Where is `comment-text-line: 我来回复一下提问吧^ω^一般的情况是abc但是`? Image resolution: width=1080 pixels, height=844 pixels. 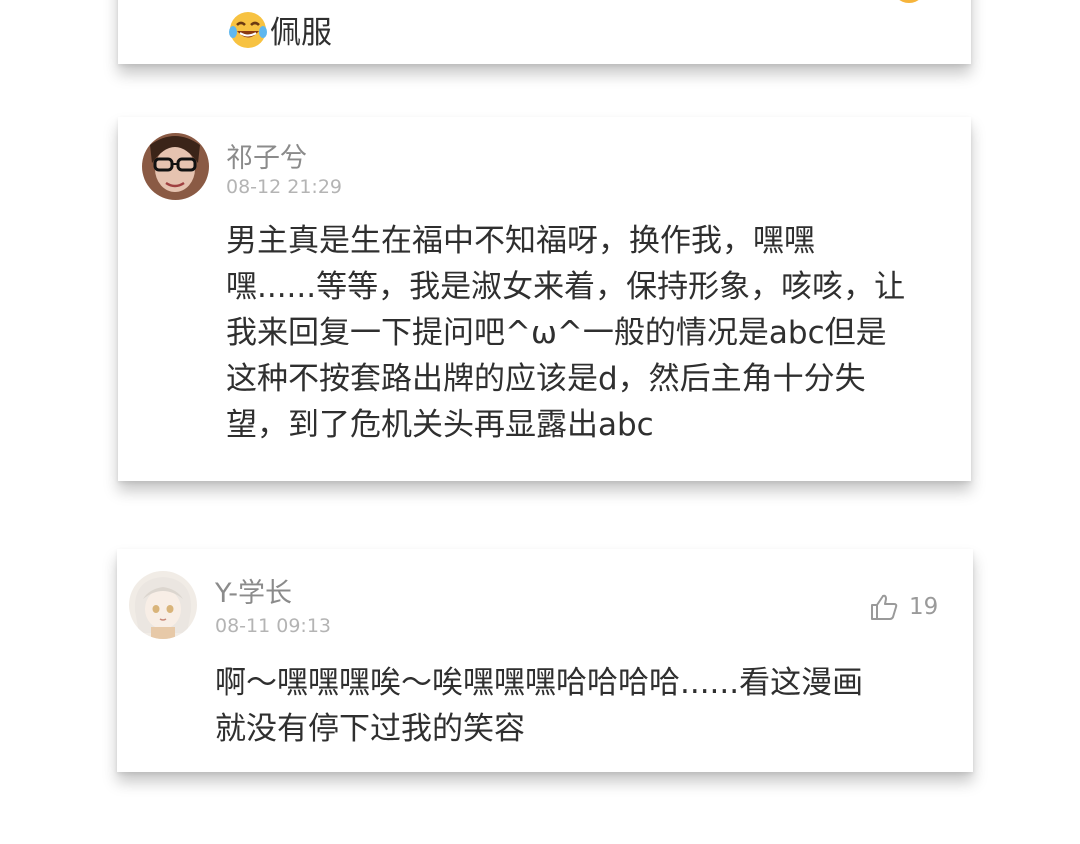
comment-text-line: 我来回复一下提问吧^ω^一般的情况是abc但是 is located at coordinates (556, 333).